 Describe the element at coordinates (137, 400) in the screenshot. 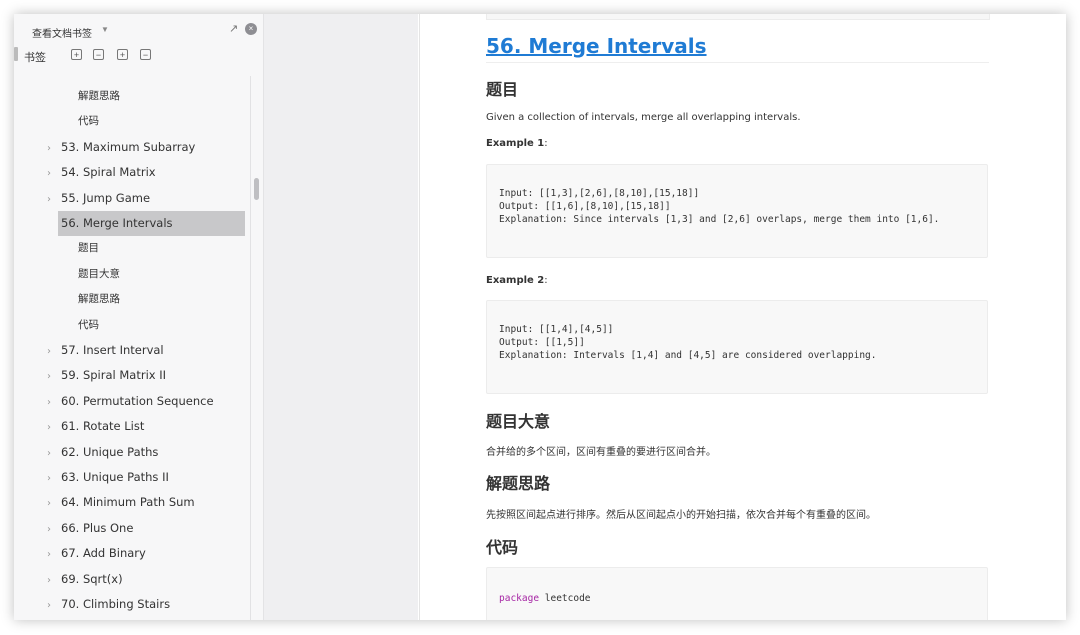

I see `bookmark-label: 60. Permutation Sequence` at that location.